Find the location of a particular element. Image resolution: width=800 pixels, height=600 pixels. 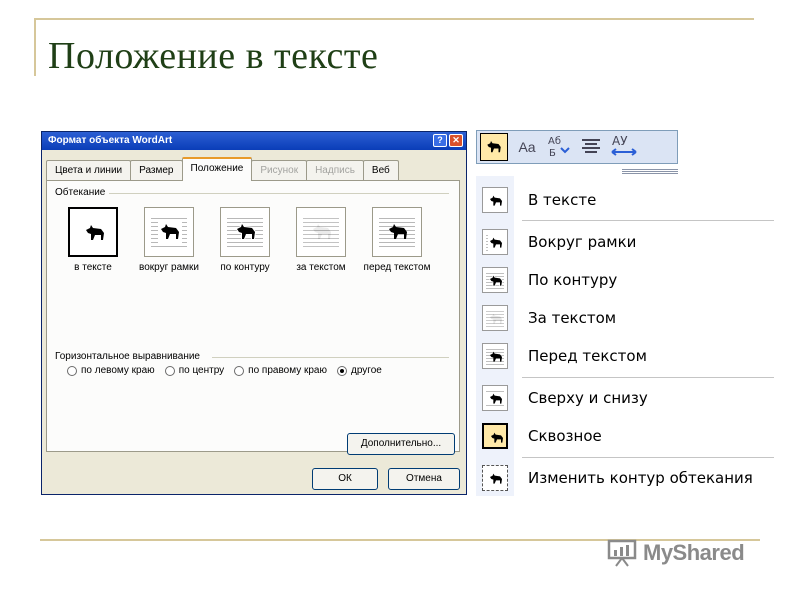

align-group-label: Горизонтальное выравнивание is located at coordinates (129, 356).